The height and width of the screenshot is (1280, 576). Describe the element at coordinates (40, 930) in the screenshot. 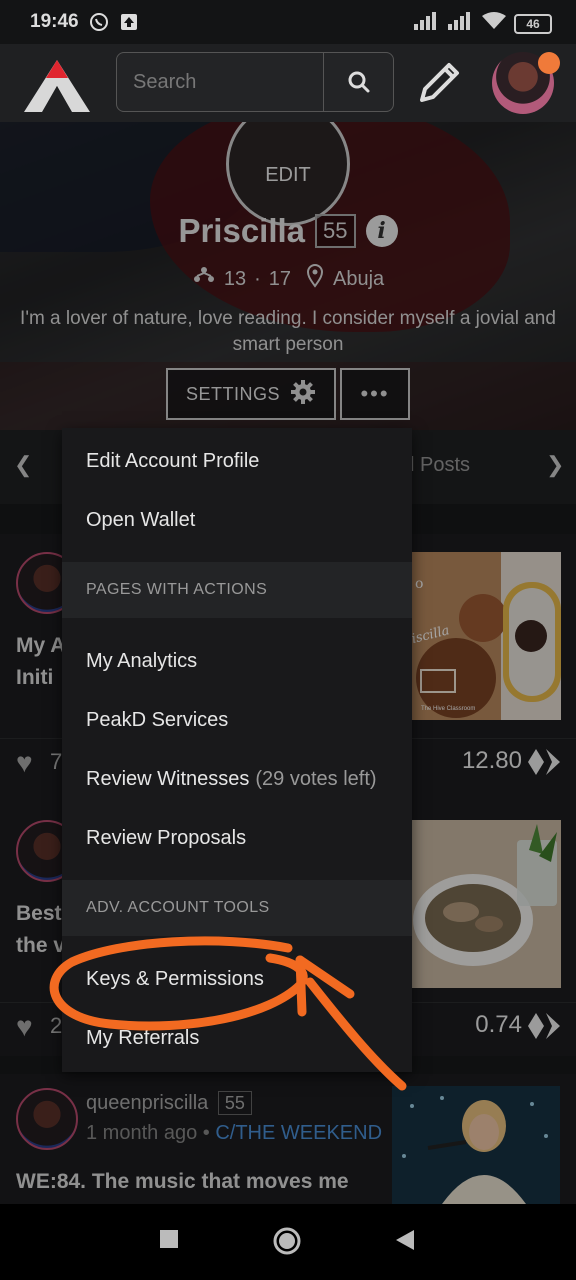

I see `post-title: Best the v` at that location.